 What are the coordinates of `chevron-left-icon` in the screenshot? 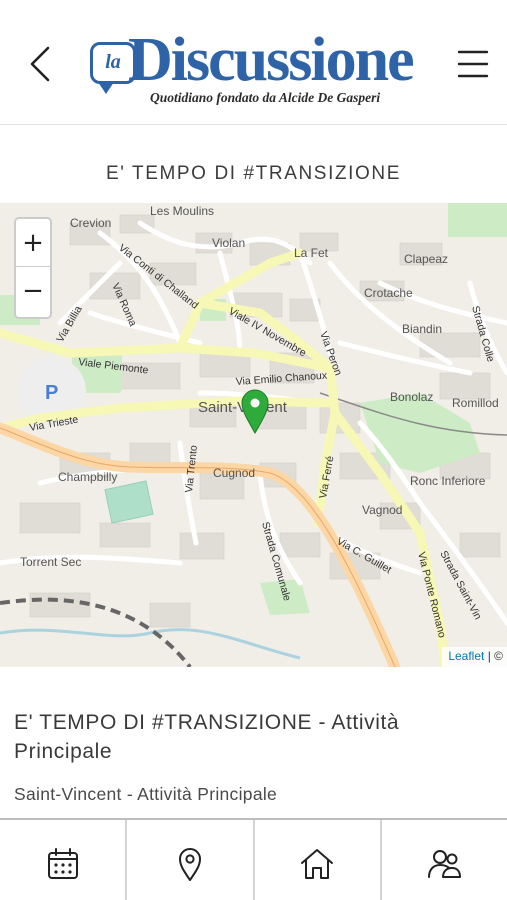 It's located at (40, 64).